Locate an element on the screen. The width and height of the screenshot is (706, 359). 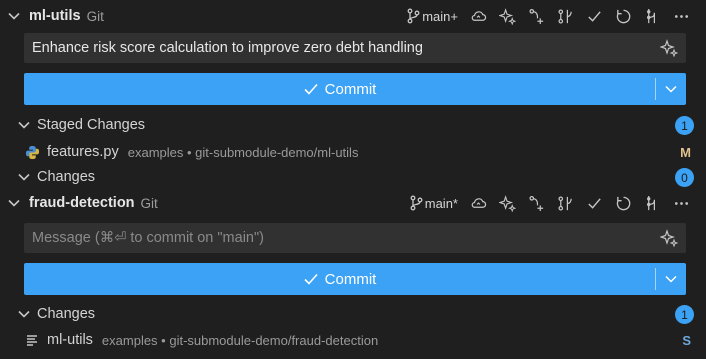
branch-switcher: main* is located at coordinates (433, 203).